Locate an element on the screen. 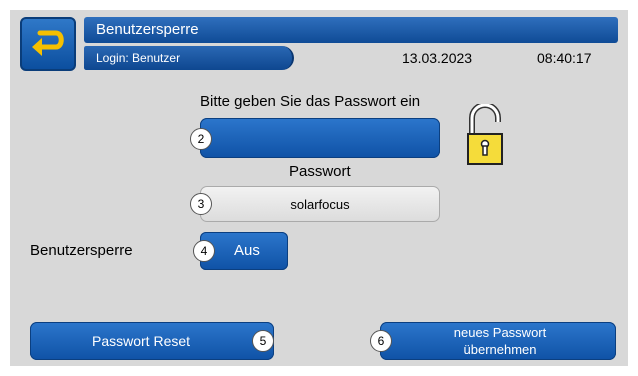 Image resolution: width=638 pixels, height=376 pixels. password-entry-field is located at coordinates (320, 138).